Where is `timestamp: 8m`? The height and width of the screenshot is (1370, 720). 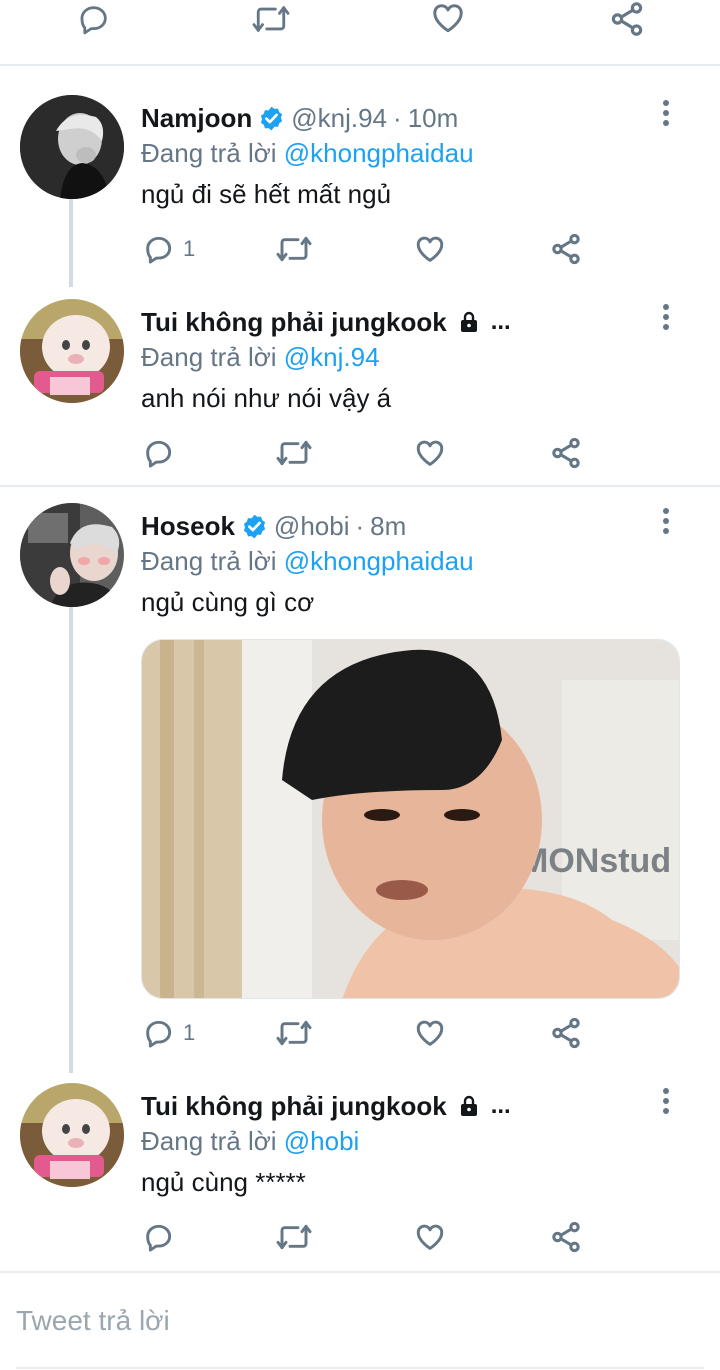 timestamp: 8m is located at coordinates (388, 525).